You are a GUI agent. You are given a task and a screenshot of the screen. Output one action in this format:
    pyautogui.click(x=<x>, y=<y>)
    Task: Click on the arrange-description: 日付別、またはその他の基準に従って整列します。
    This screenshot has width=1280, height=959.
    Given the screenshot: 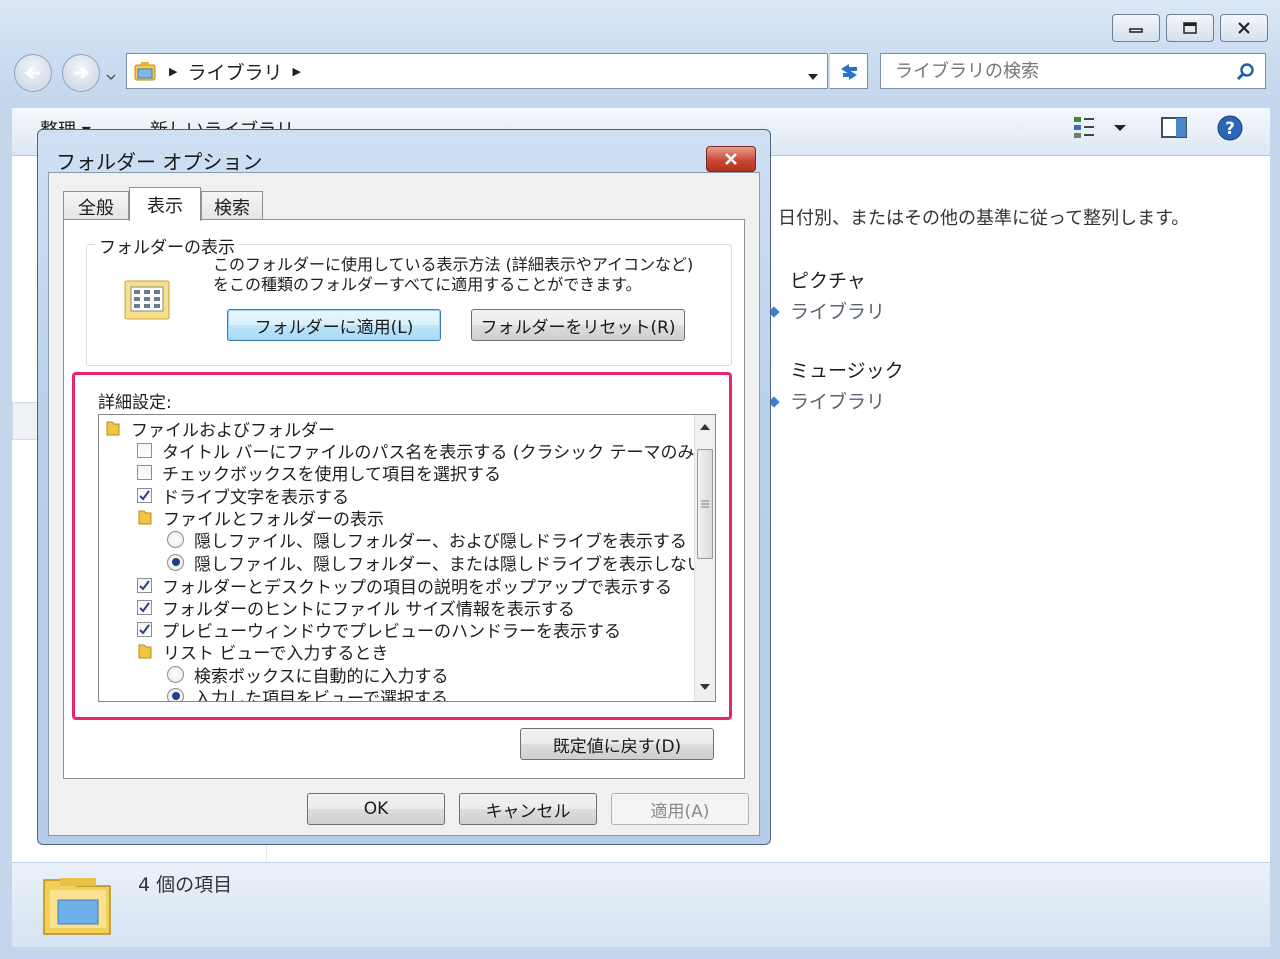 What is the action you would take?
    pyautogui.click(x=984, y=218)
    